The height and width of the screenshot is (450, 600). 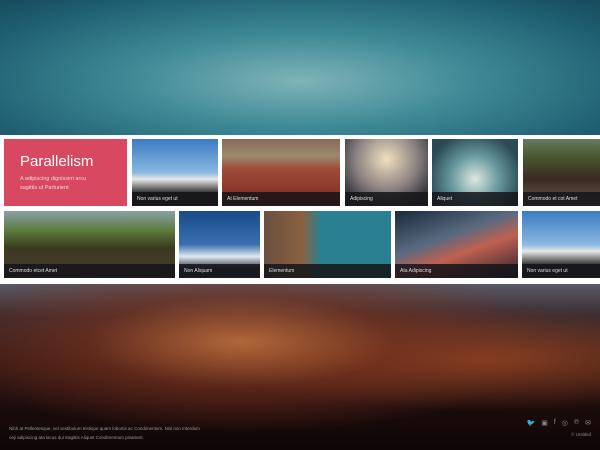 What do you see at coordinates (456, 271) in the screenshot?
I see `tile-caption: Ata Adipiscing` at bounding box center [456, 271].